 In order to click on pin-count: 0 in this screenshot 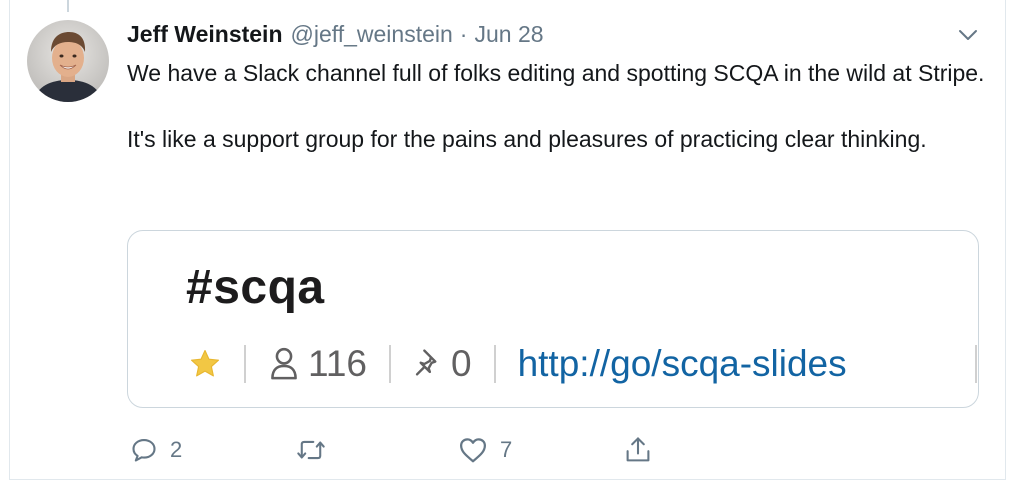, I will do `click(461, 363)`.